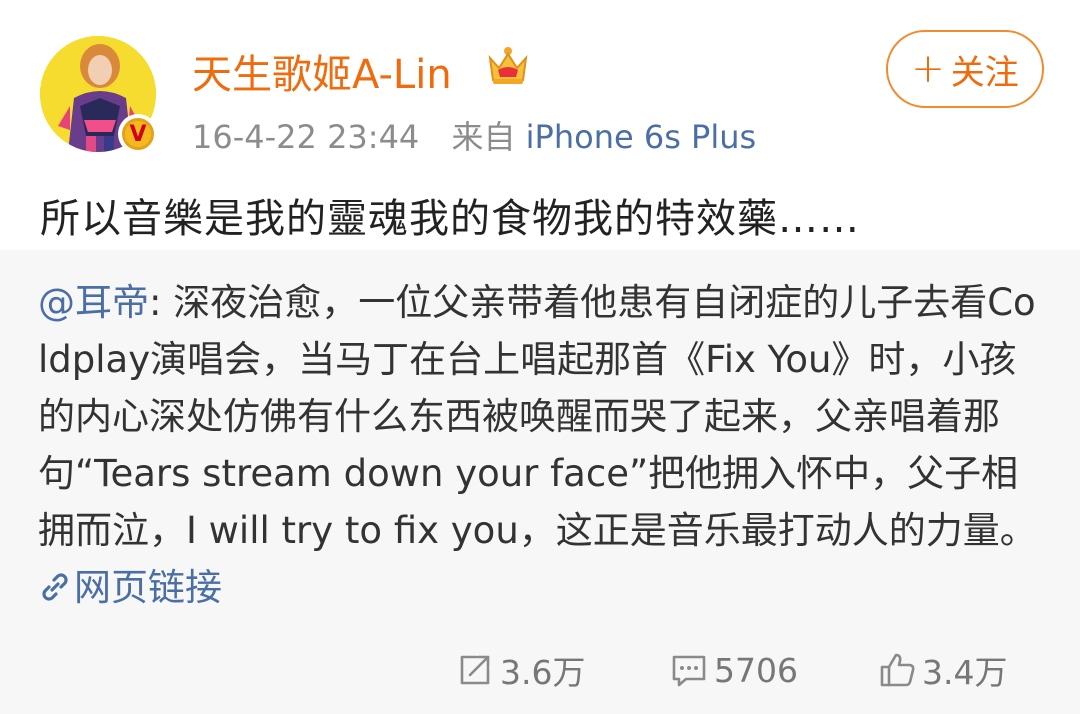 Image resolution: width=1080 pixels, height=714 pixels. What do you see at coordinates (93, 302) in the screenshot?
I see `mention-link: @耳帝` at bounding box center [93, 302].